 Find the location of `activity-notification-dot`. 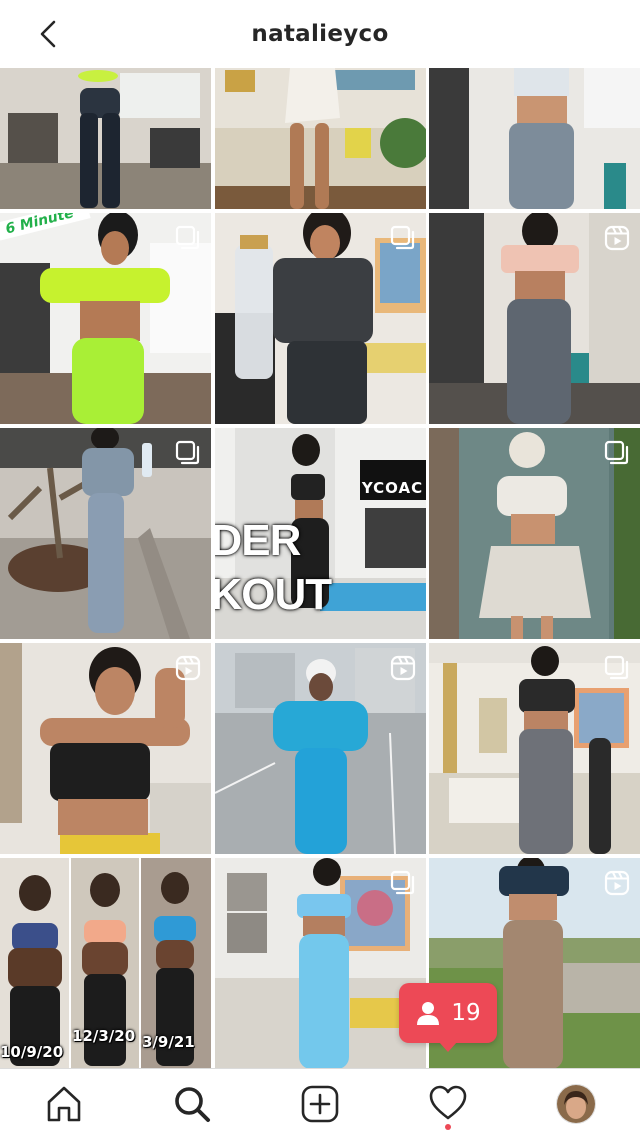

activity-notification-dot is located at coordinates (448, 1127).